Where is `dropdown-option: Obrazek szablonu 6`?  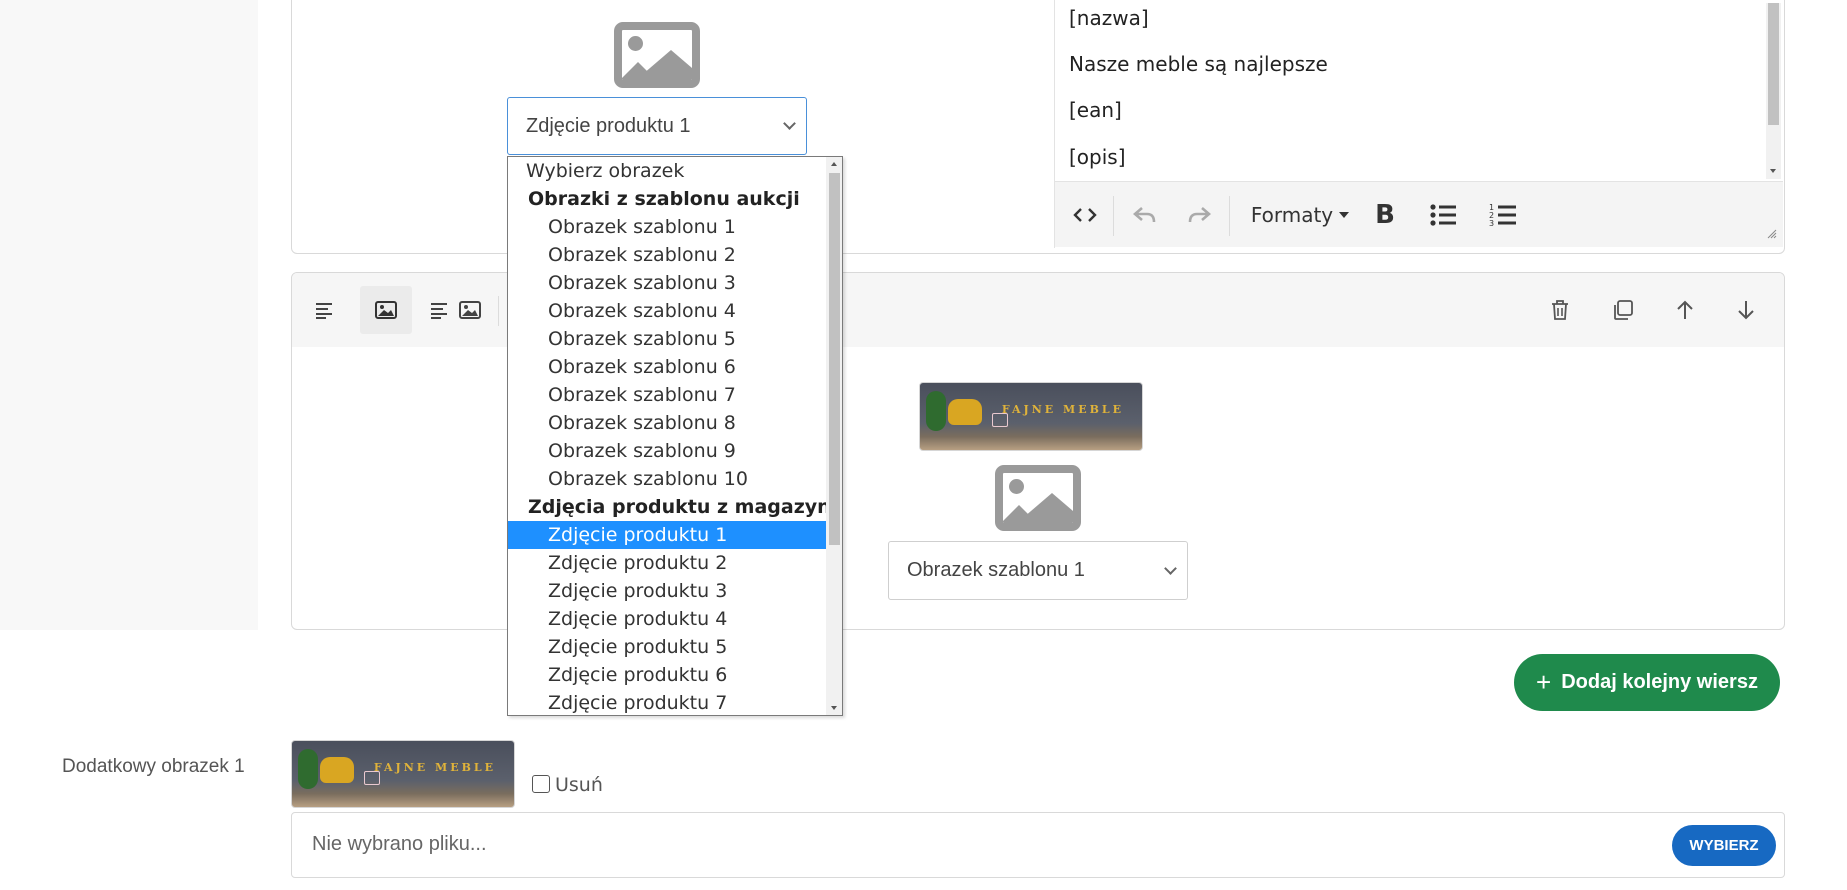
dropdown-option: Obrazek szablonu 6 is located at coordinates (667, 367).